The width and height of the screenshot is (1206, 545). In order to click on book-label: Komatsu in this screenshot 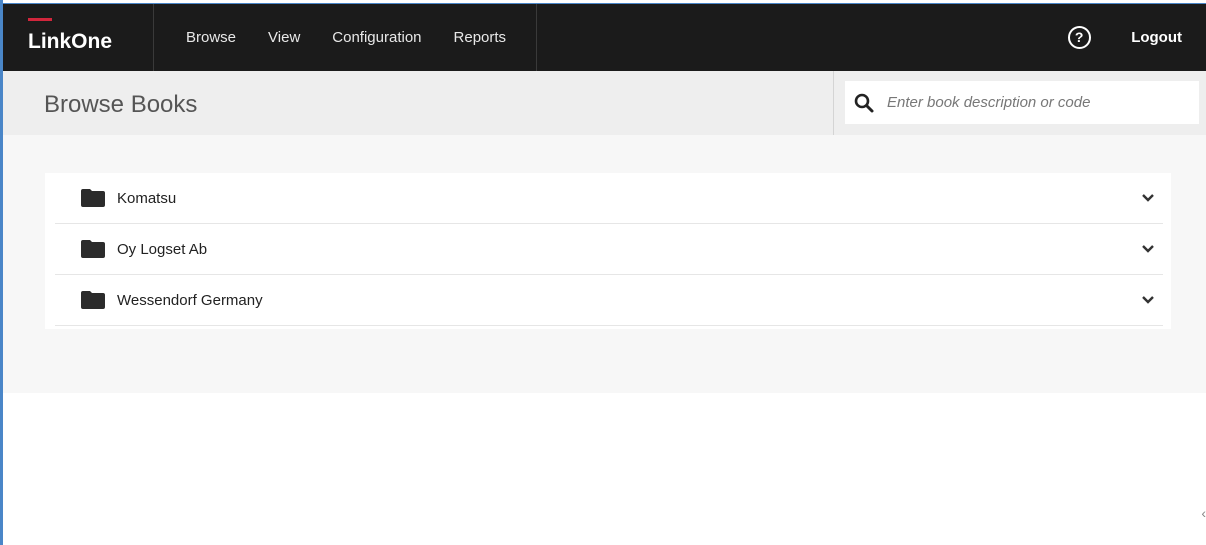, I will do `click(147, 198)`.